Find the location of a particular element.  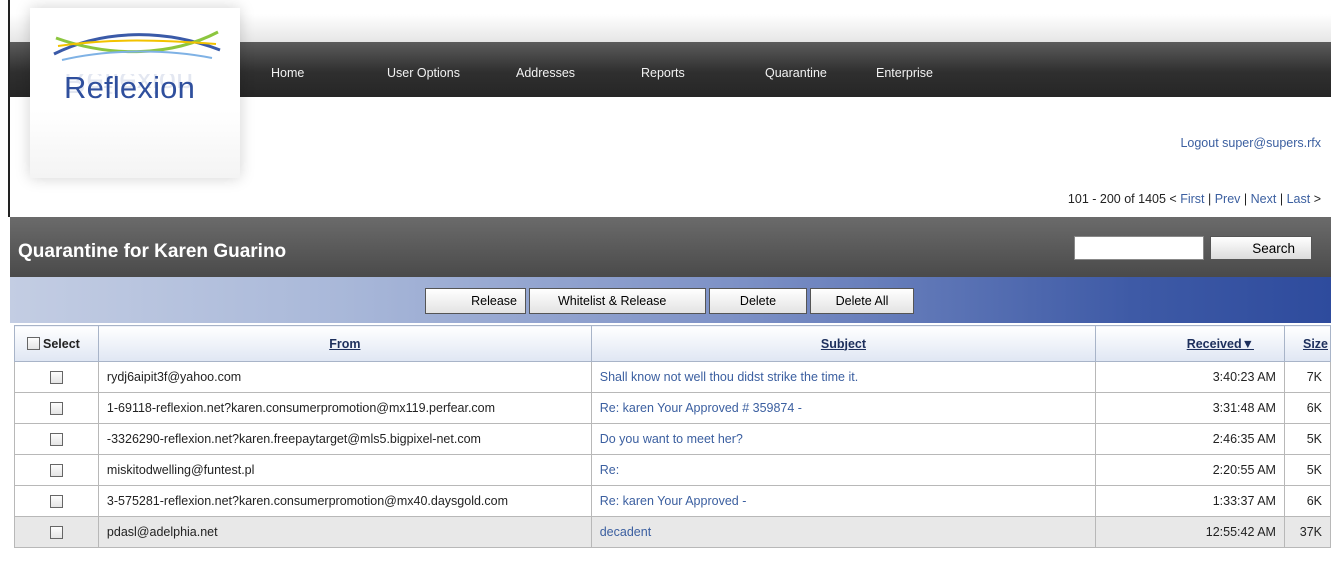

size-sort-link: Size is located at coordinates (1315, 344).